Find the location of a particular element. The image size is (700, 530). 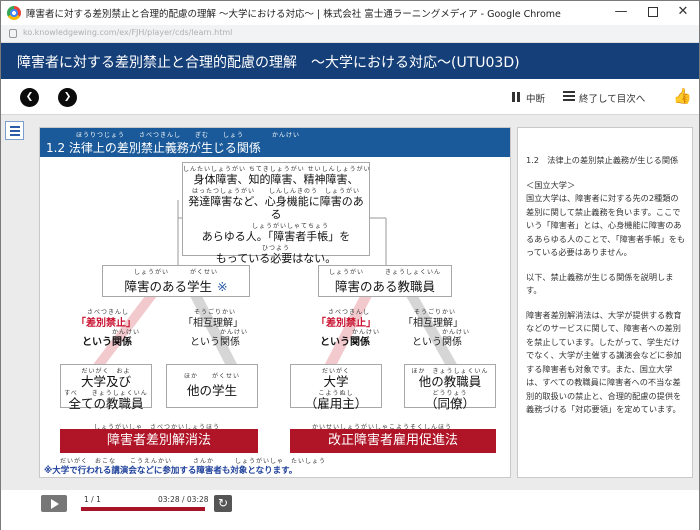

definition-ruby-4: ひつよう is located at coordinates (275, 248).